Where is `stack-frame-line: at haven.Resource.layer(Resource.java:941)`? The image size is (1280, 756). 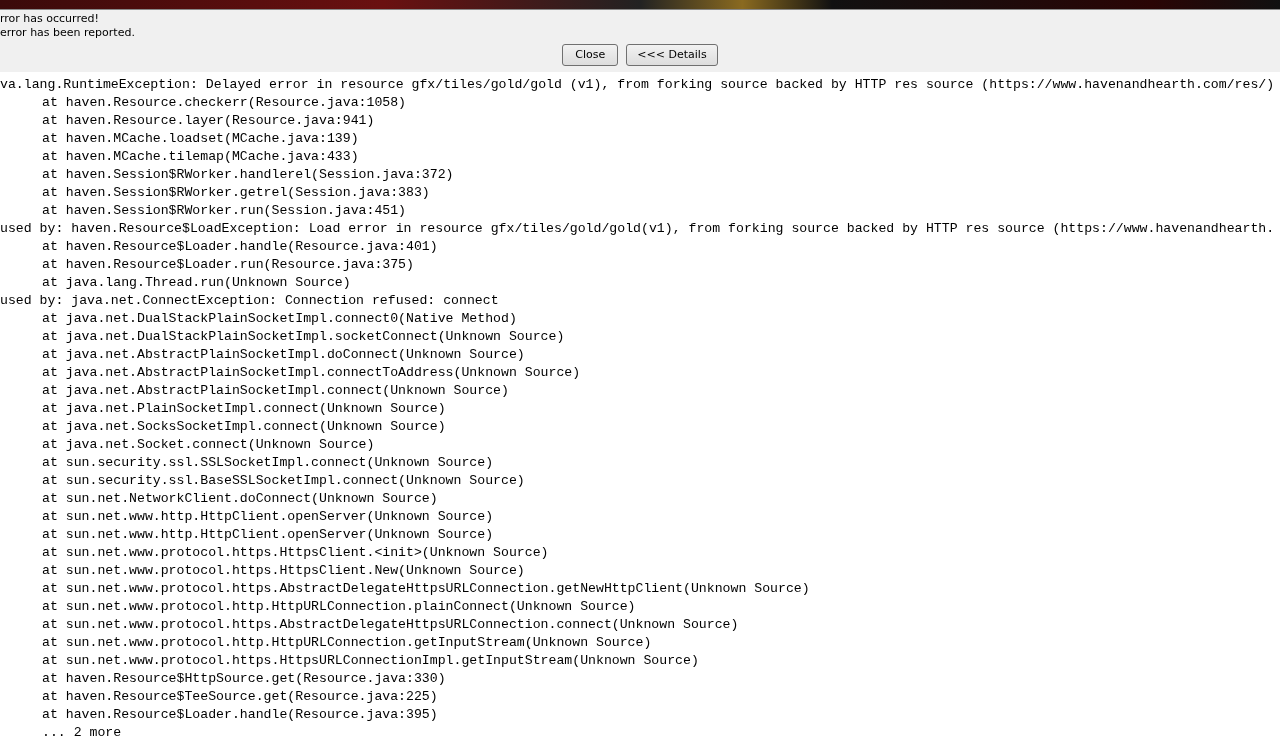 stack-frame-line: at haven.Resource.layer(Resource.java:941) is located at coordinates (208, 120).